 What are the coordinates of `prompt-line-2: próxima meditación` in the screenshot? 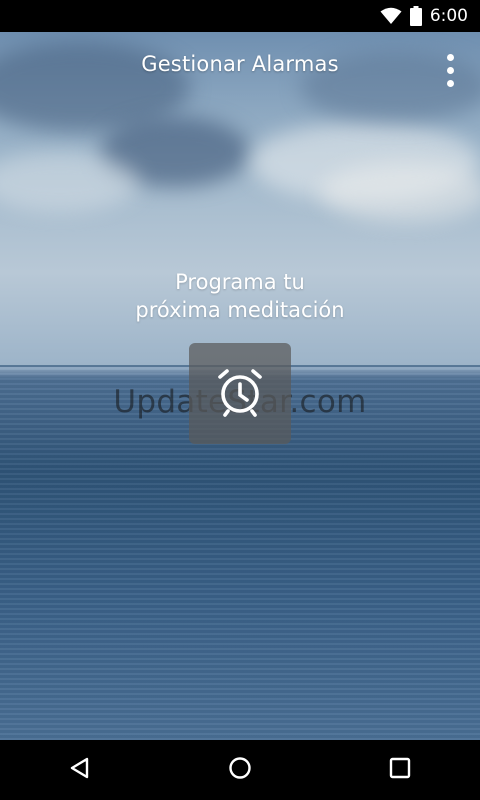 It's located at (240, 310).